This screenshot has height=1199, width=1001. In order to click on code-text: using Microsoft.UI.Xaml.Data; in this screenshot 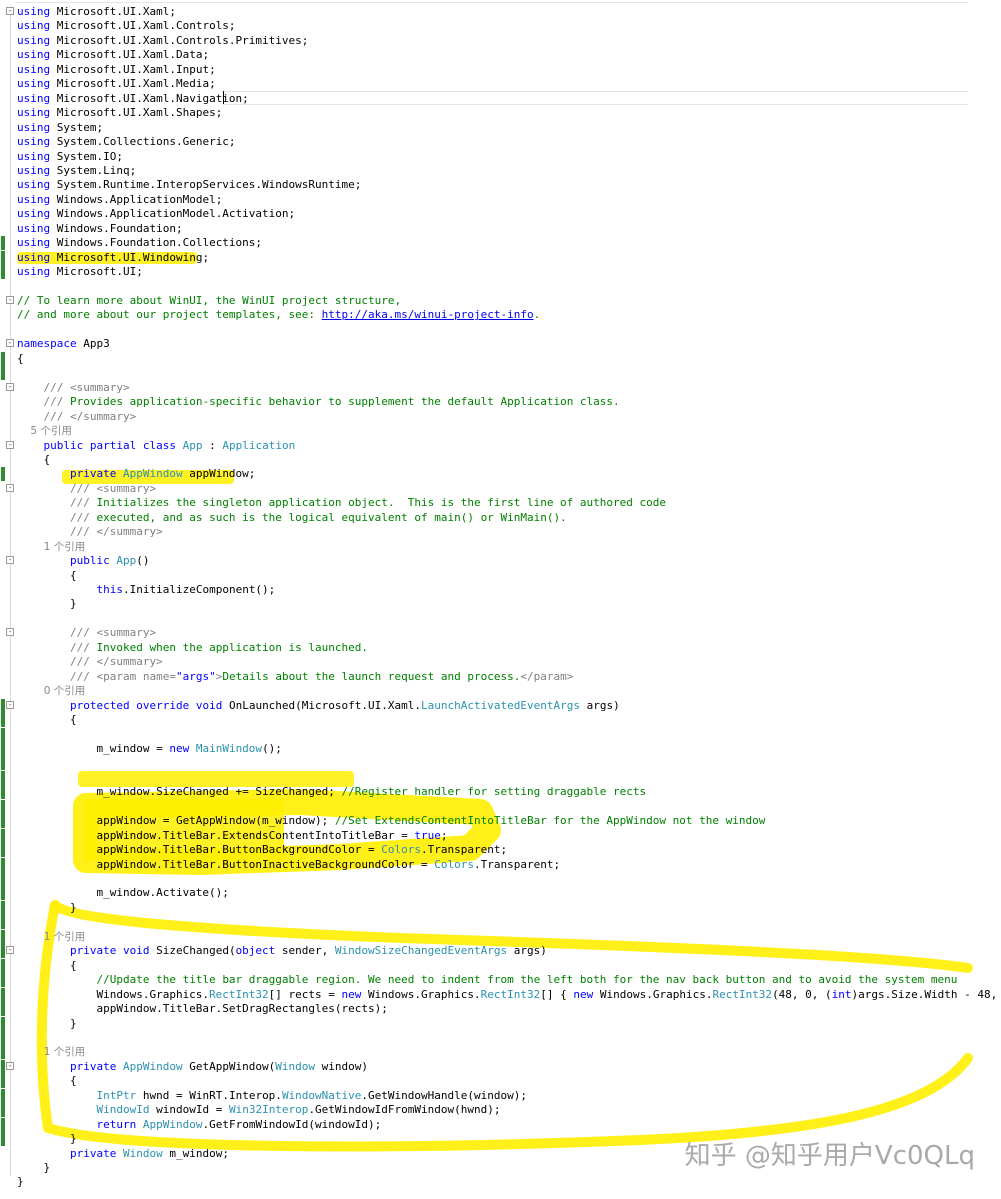, I will do `click(113, 55)`.